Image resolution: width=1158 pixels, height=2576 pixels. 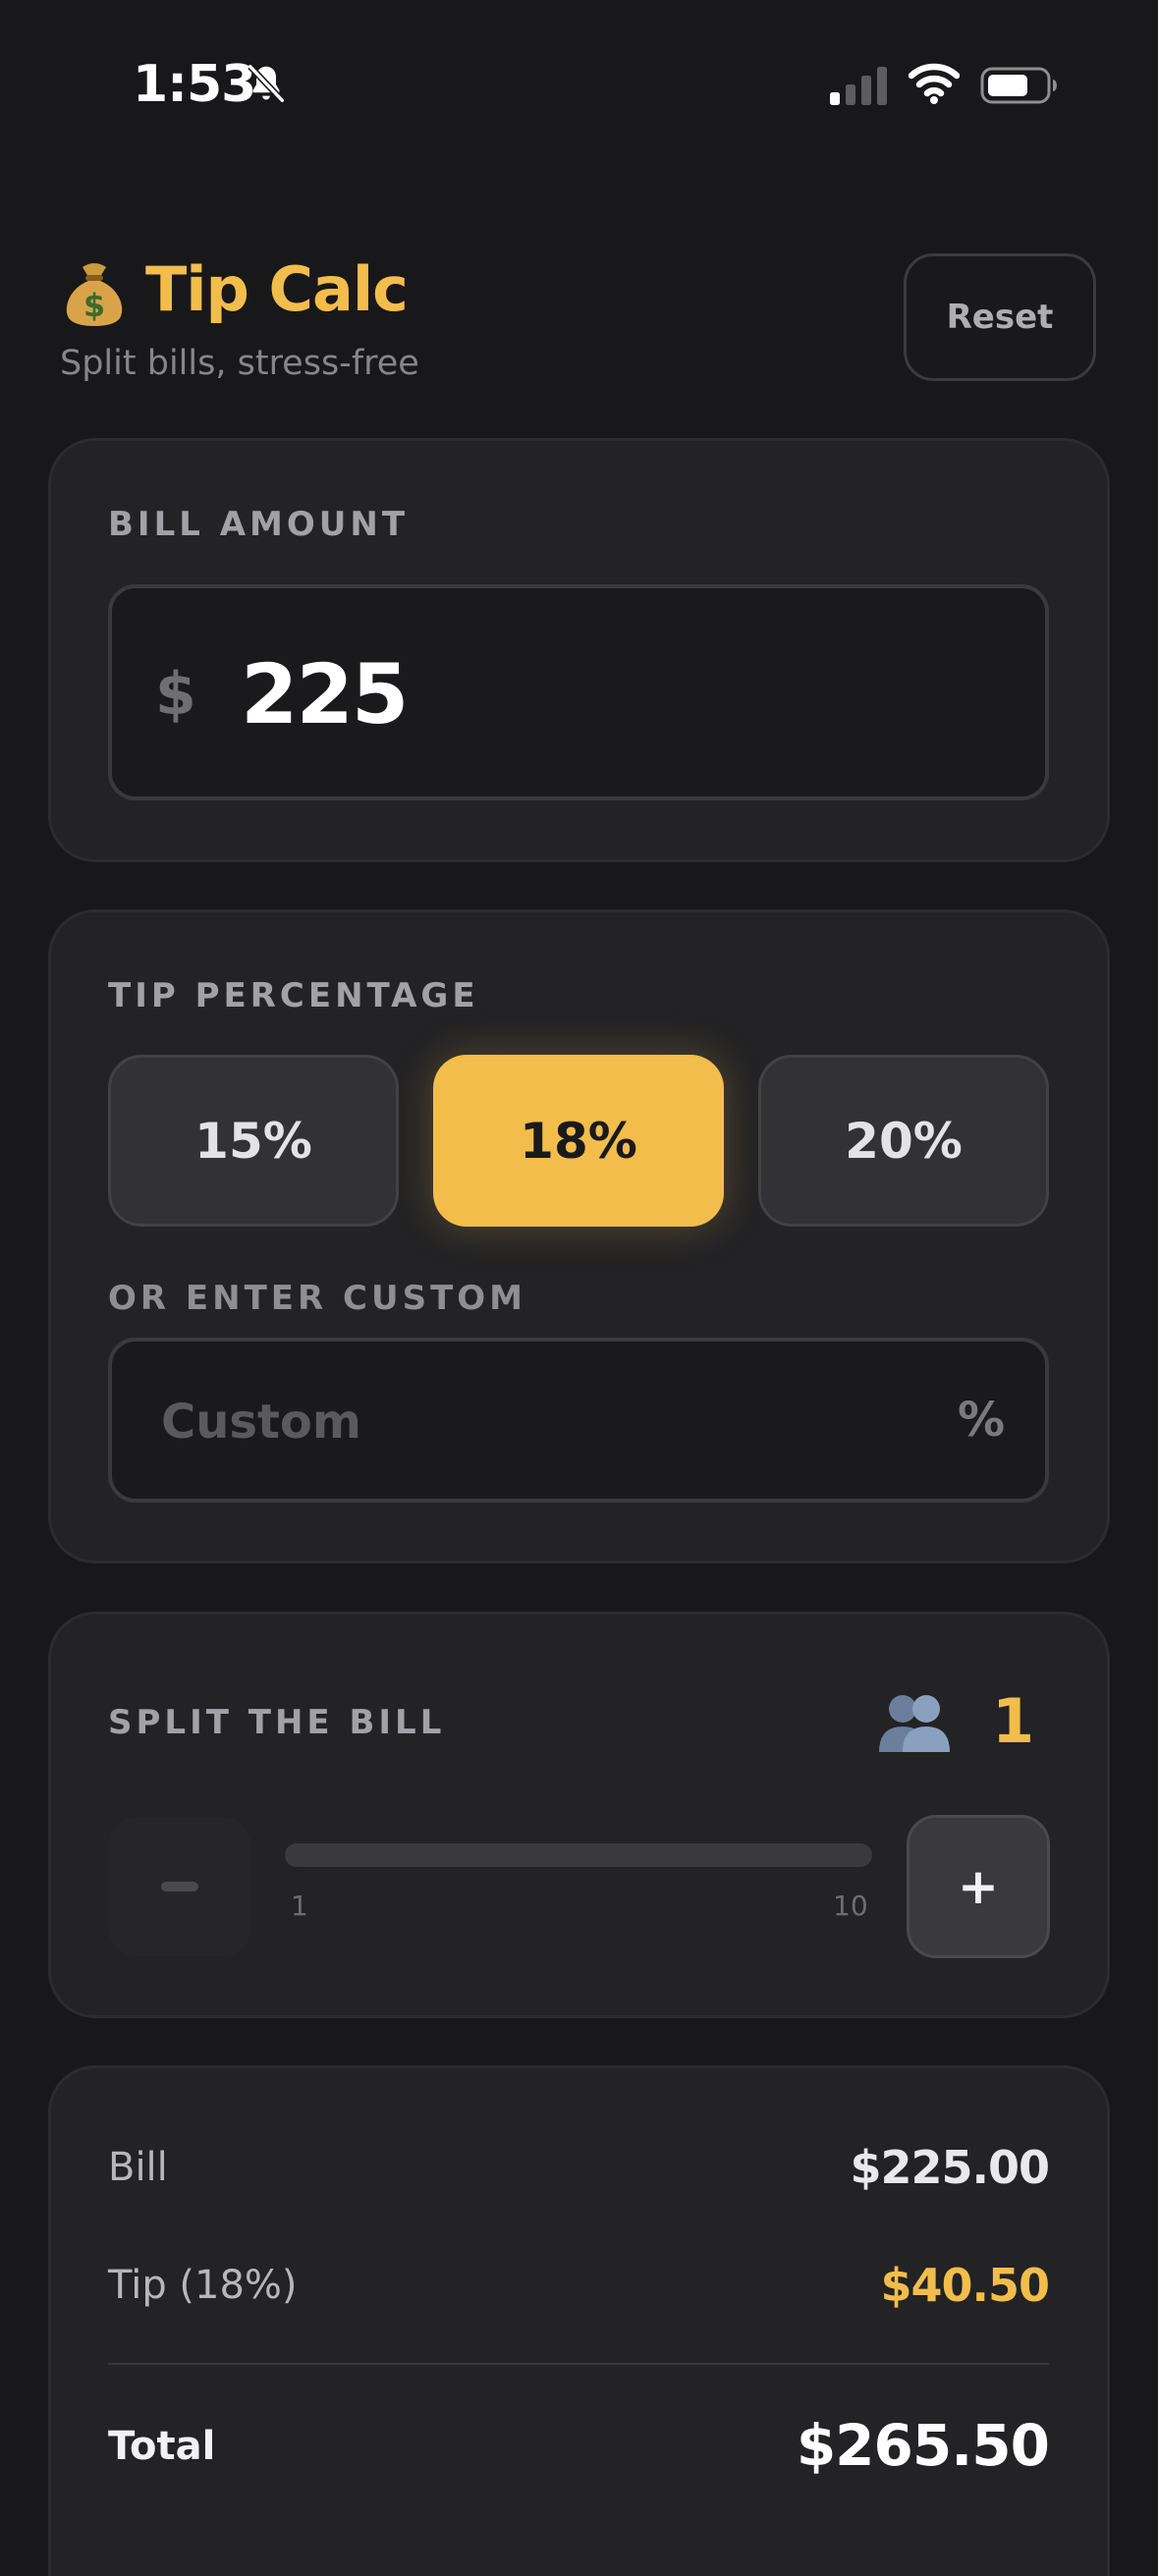 What do you see at coordinates (277, 1722) in the screenshot?
I see `split-bill-label: SPLIT THE BILL` at bounding box center [277, 1722].